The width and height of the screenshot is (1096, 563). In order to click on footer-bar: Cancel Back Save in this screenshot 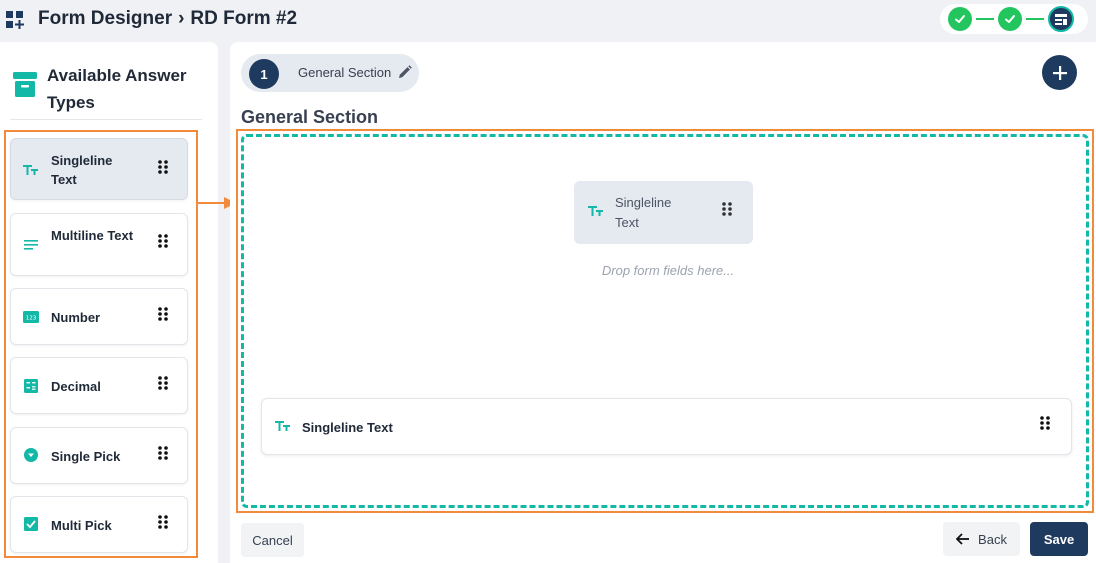, I will do `click(663, 538)`.